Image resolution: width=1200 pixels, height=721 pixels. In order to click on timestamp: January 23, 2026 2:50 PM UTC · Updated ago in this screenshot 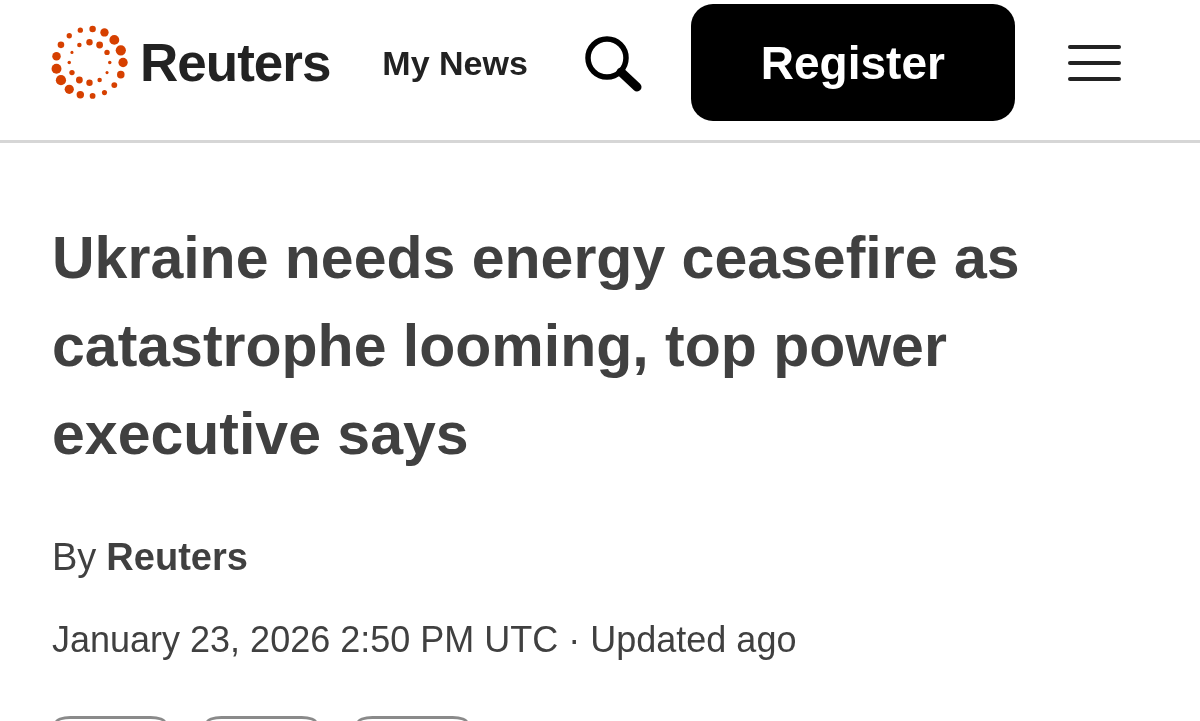, I will do `click(424, 640)`.